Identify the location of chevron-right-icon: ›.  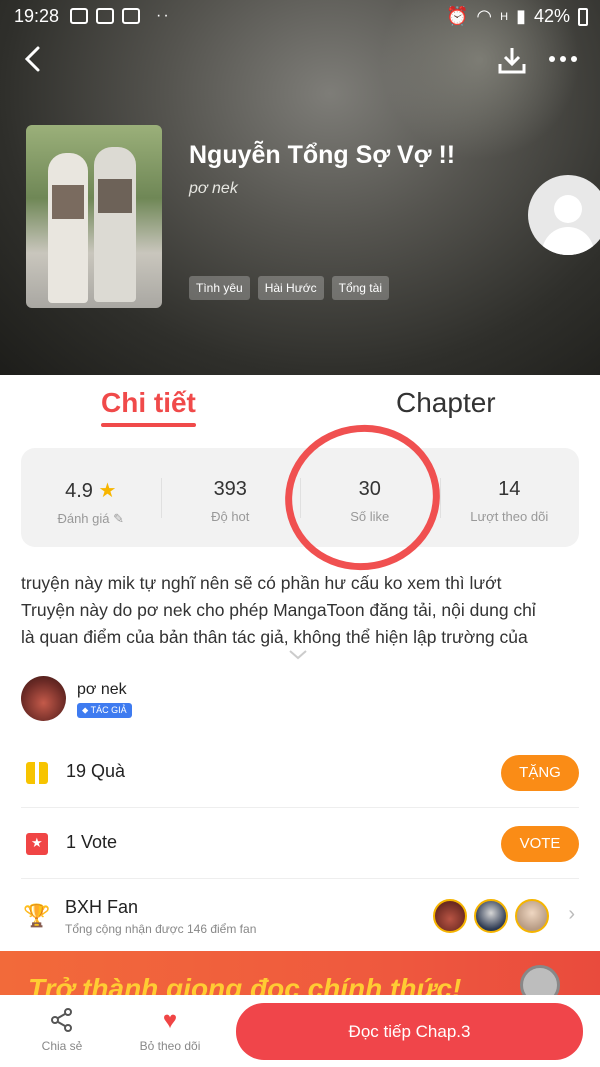
(571, 914).